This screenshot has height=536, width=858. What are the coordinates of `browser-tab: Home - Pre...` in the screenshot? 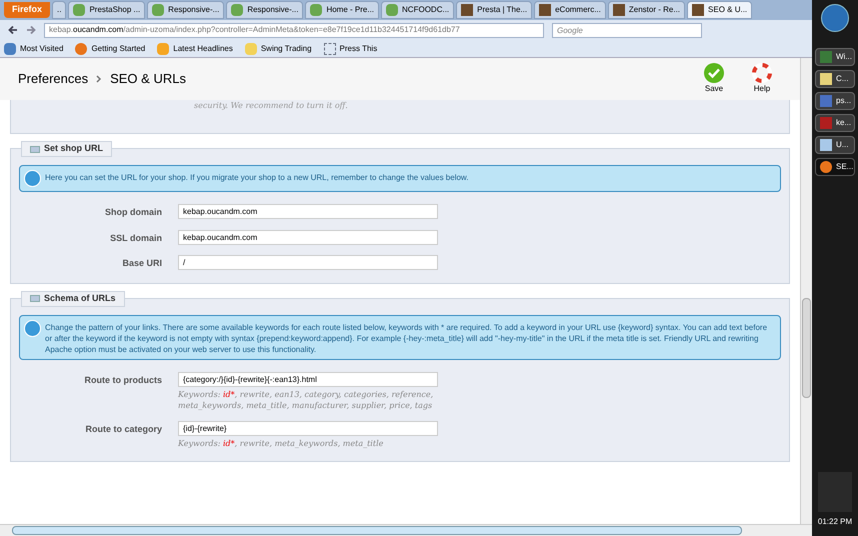 It's located at (342, 10).